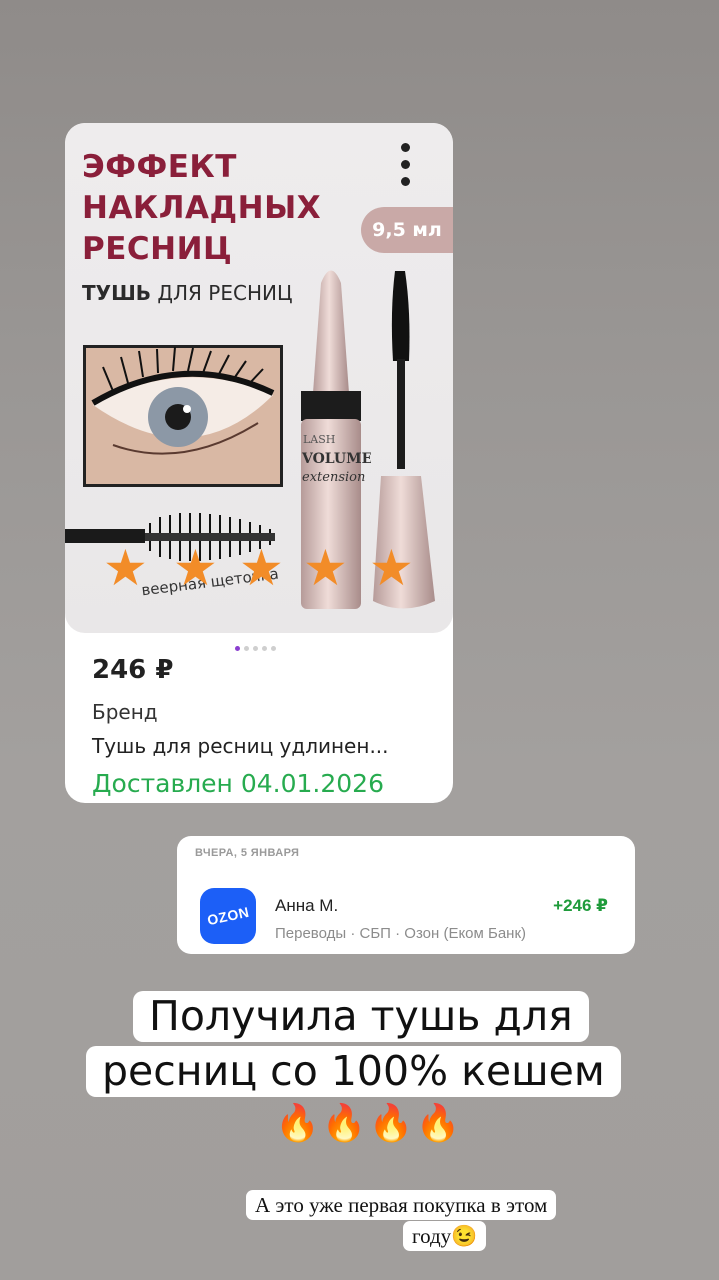  What do you see at coordinates (133, 670) in the screenshot?
I see `price: 246 ₽` at bounding box center [133, 670].